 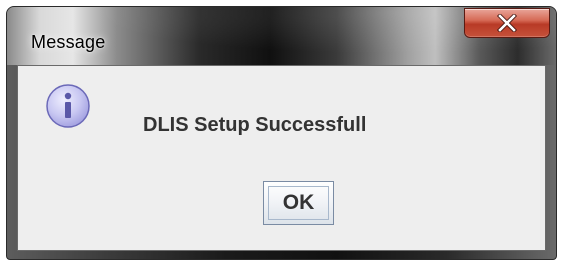 I want to click on ok-button: OK, so click(x=298, y=203).